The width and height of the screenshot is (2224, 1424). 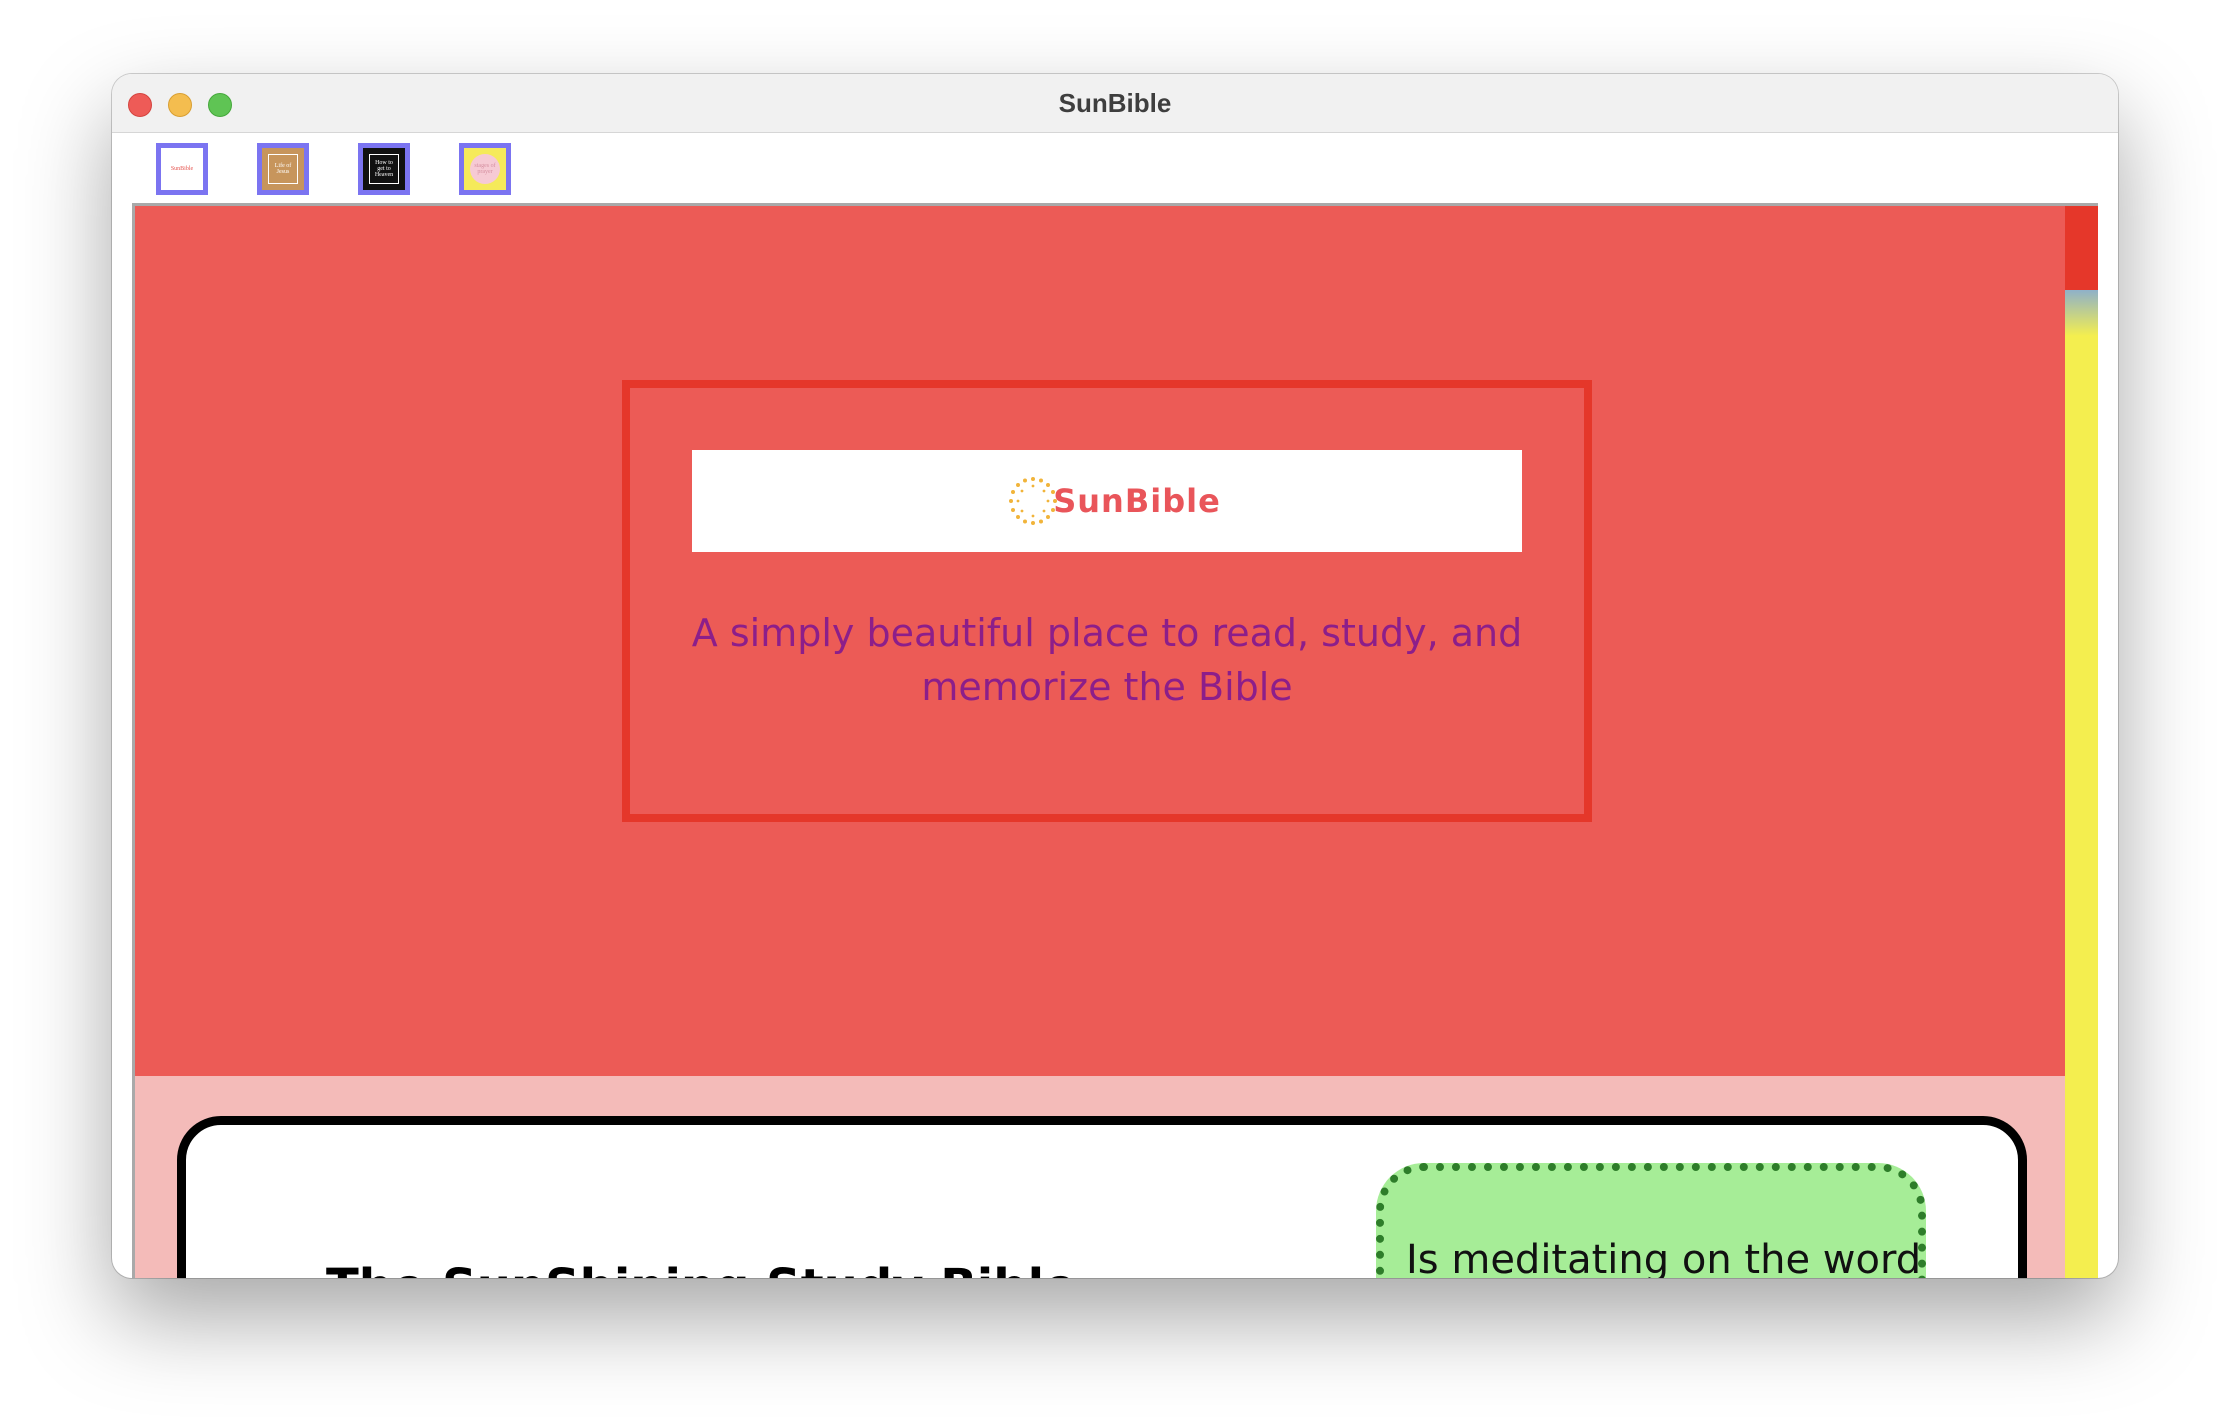 What do you see at coordinates (1651, 1220) in the screenshot?
I see `quote-bubble: Is meditating on the word` at bounding box center [1651, 1220].